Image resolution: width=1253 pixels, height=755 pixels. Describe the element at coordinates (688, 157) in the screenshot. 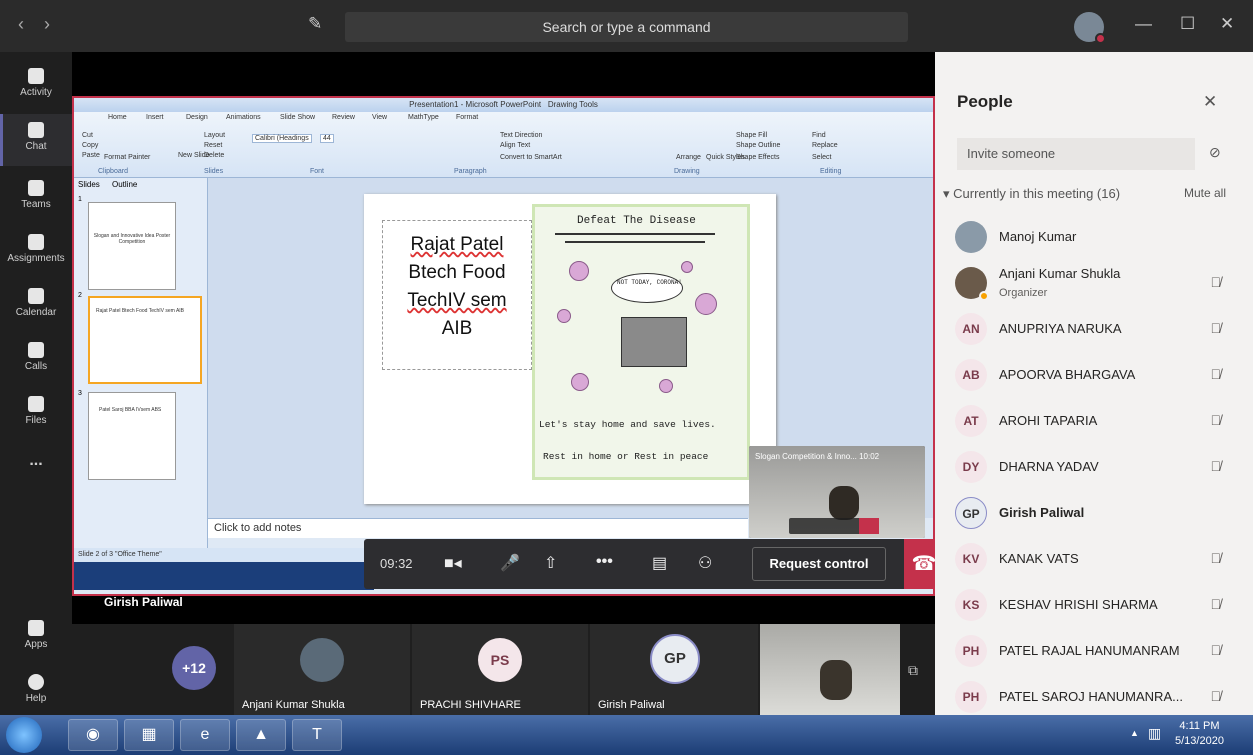

I see `ppt-ribbon-item: Arrange` at that location.